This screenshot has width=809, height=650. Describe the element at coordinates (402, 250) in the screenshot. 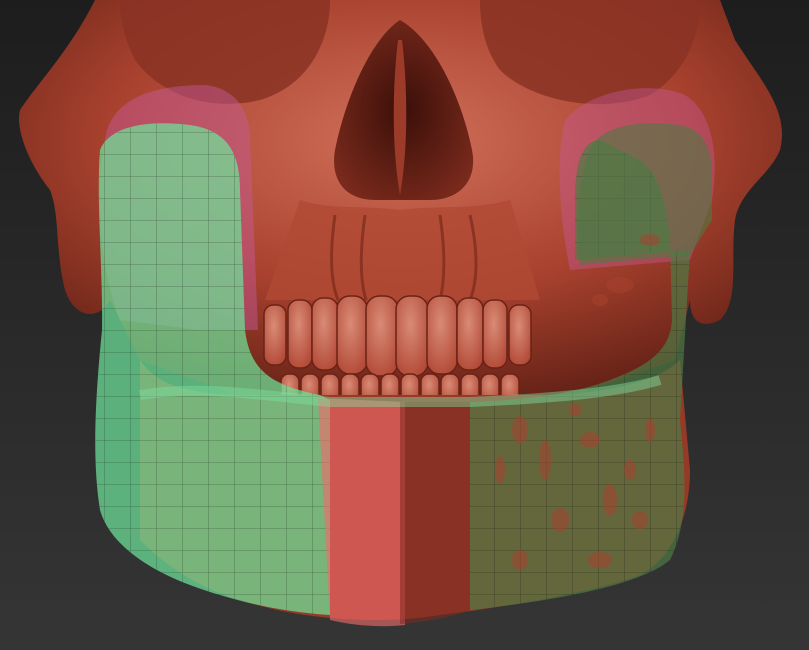

I see `maxilla` at that location.